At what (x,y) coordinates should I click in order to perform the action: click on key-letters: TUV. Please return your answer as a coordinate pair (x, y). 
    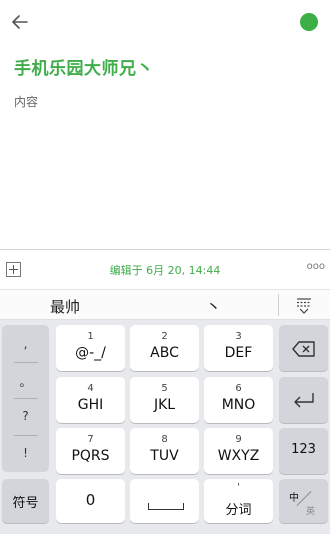
    Looking at the image, I should click on (164, 456).